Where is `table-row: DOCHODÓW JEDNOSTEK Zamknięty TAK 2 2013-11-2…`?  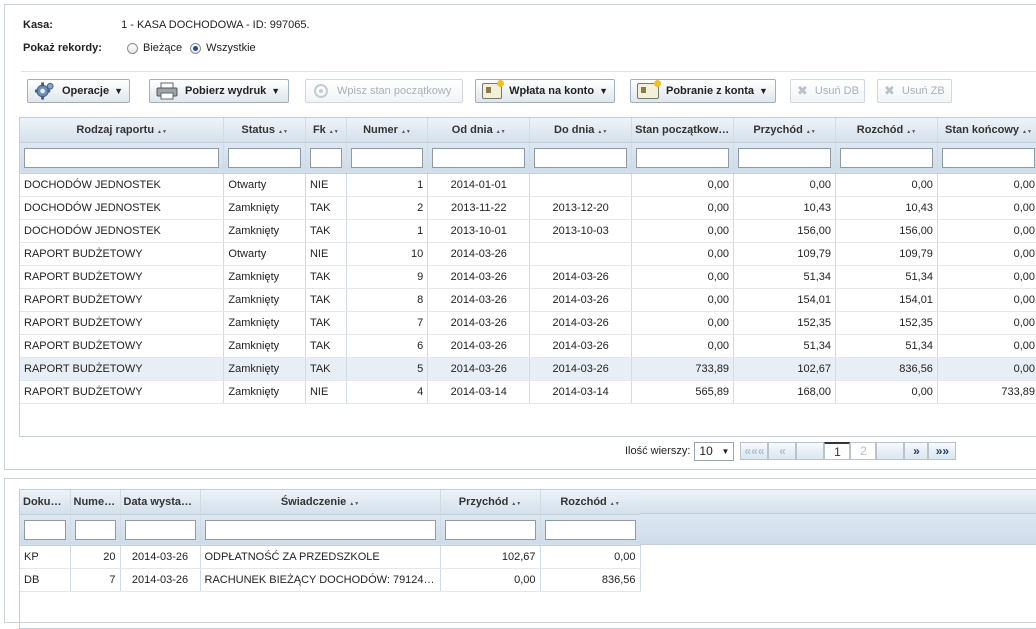
table-row: DOCHODÓW JEDNOSTEK Zamknięty TAK 2 2013-11-2… is located at coordinates (528, 208).